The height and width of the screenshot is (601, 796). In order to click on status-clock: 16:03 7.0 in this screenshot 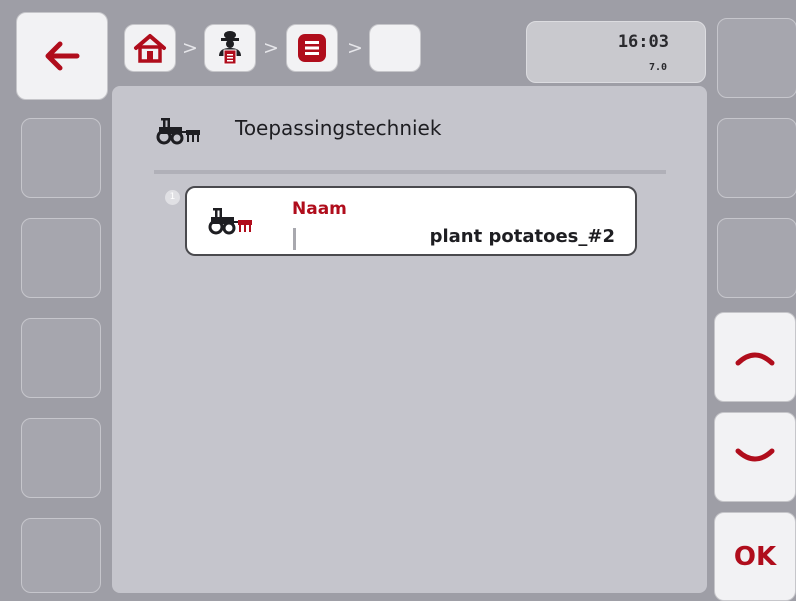, I will do `click(616, 52)`.